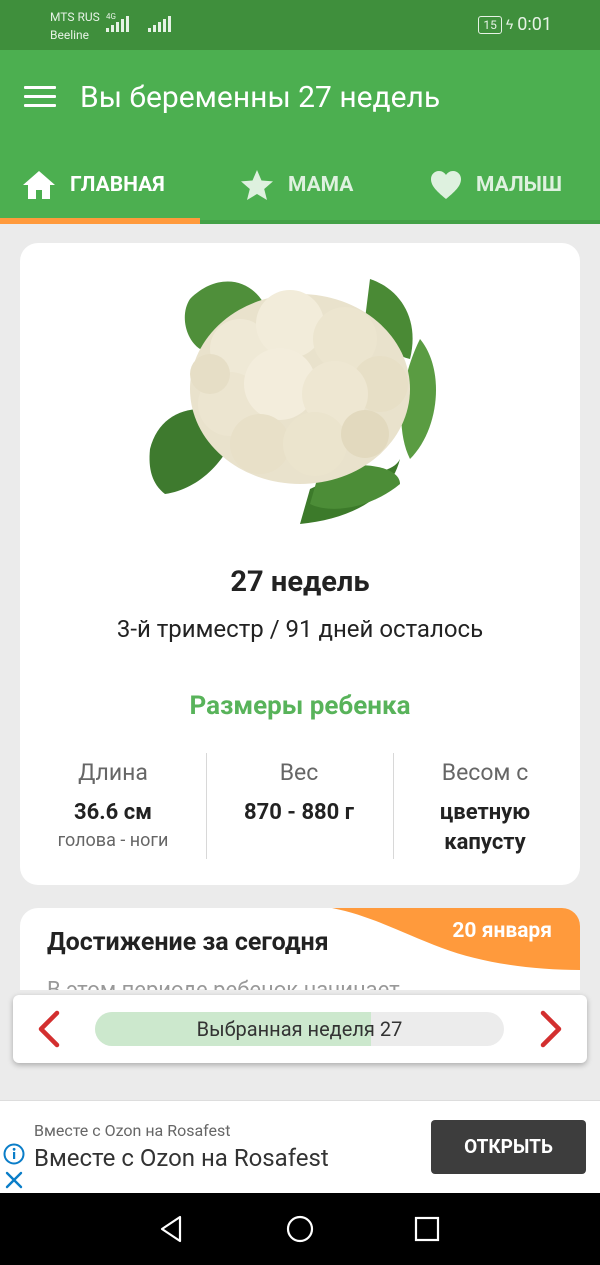  I want to click on achievement-title: Достижение за сегодня, so click(188, 942).